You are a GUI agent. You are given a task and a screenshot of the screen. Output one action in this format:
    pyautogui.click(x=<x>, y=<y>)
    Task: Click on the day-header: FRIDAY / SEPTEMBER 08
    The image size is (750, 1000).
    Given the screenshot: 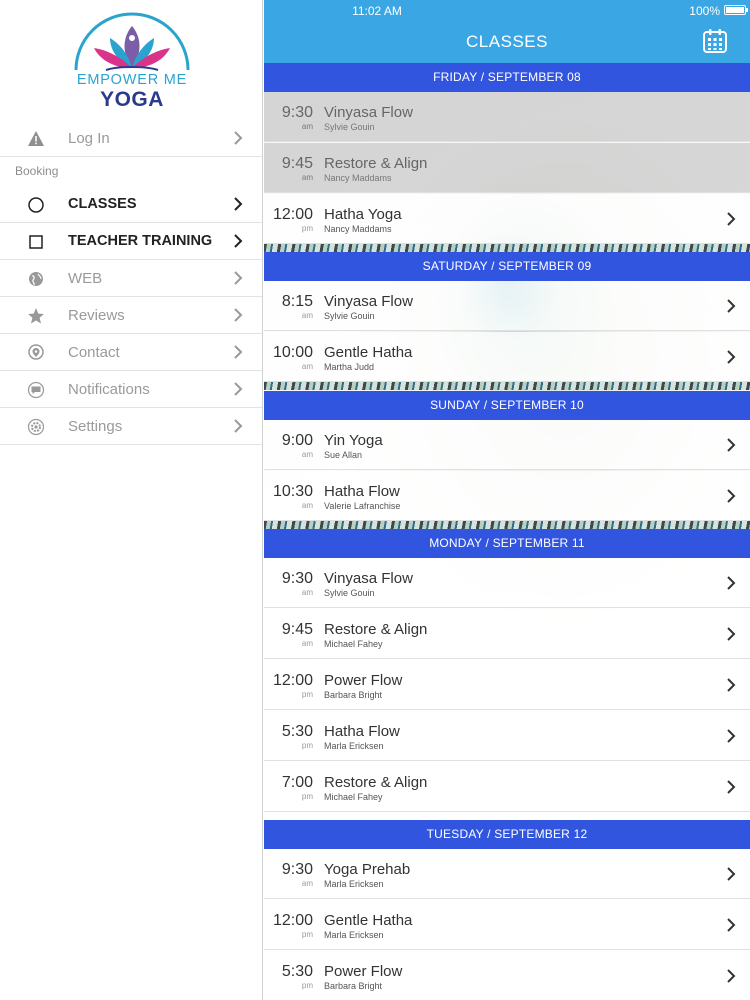 What is the action you would take?
    pyautogui.click(x=507, y=77)
    